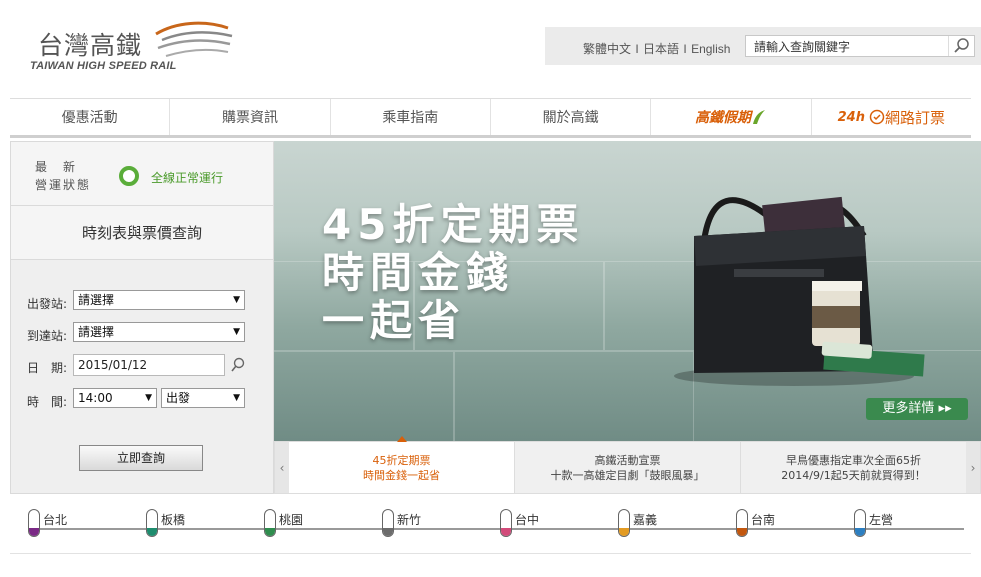  I want to click on logo-chinese: 台灣高鐵, so click(90, 45).